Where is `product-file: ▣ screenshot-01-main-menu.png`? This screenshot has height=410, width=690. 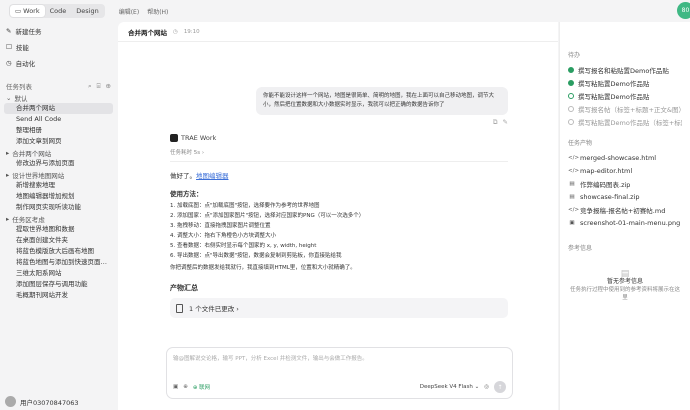 product-file: ▣ screenshot-01-main-menu.png is located at coordinates (625, 222).